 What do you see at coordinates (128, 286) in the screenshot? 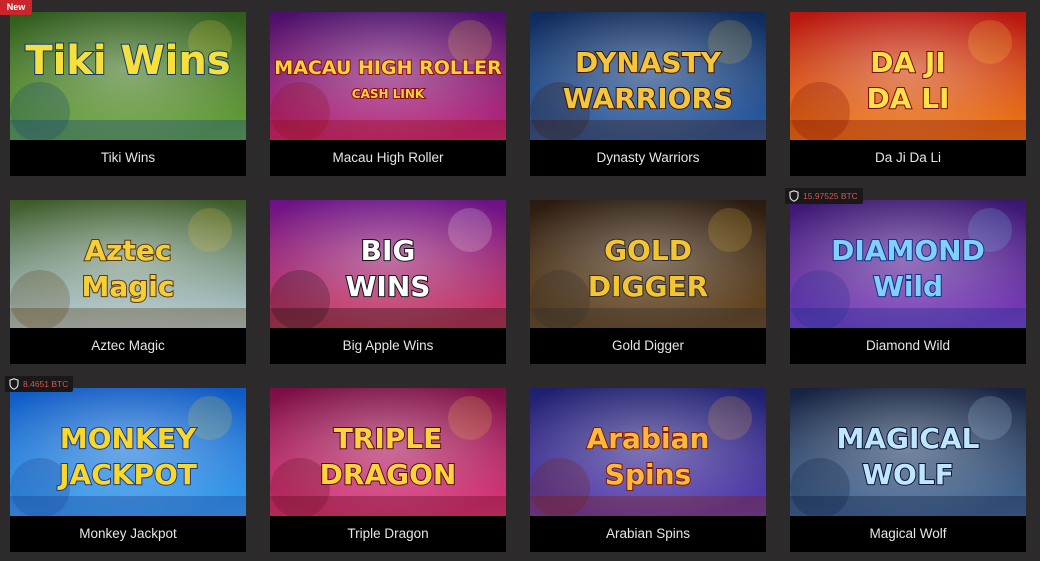
I see `logo-text-2: Magic` at bounding box center [128, 286].